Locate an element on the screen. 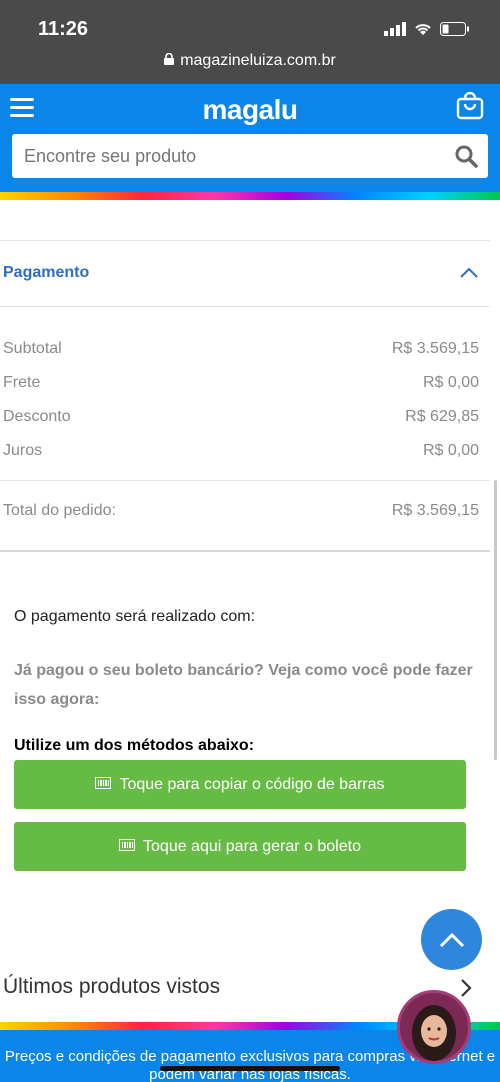  scrollbar is located at coordinates (495, 620).